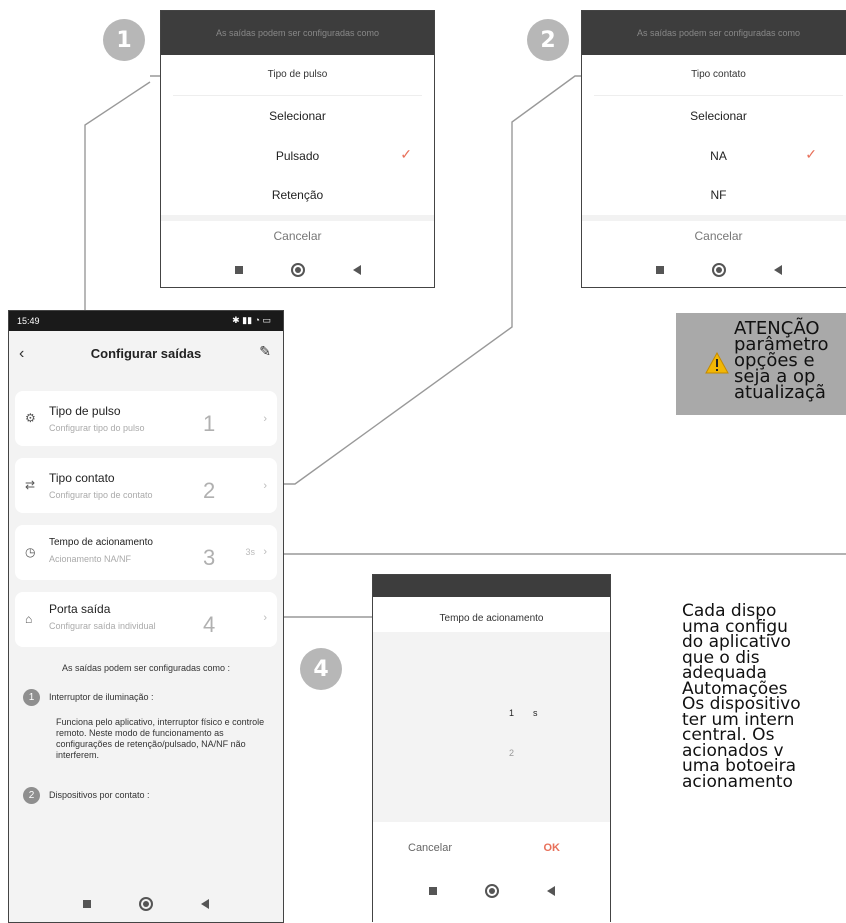 The width and height of the screenshot is (846, 923). Describe the element at coordinates (146, 321) in the screenshot. I see `status-bar: 15:49 ✱ ▮▮ ◔ ▭` at that location.